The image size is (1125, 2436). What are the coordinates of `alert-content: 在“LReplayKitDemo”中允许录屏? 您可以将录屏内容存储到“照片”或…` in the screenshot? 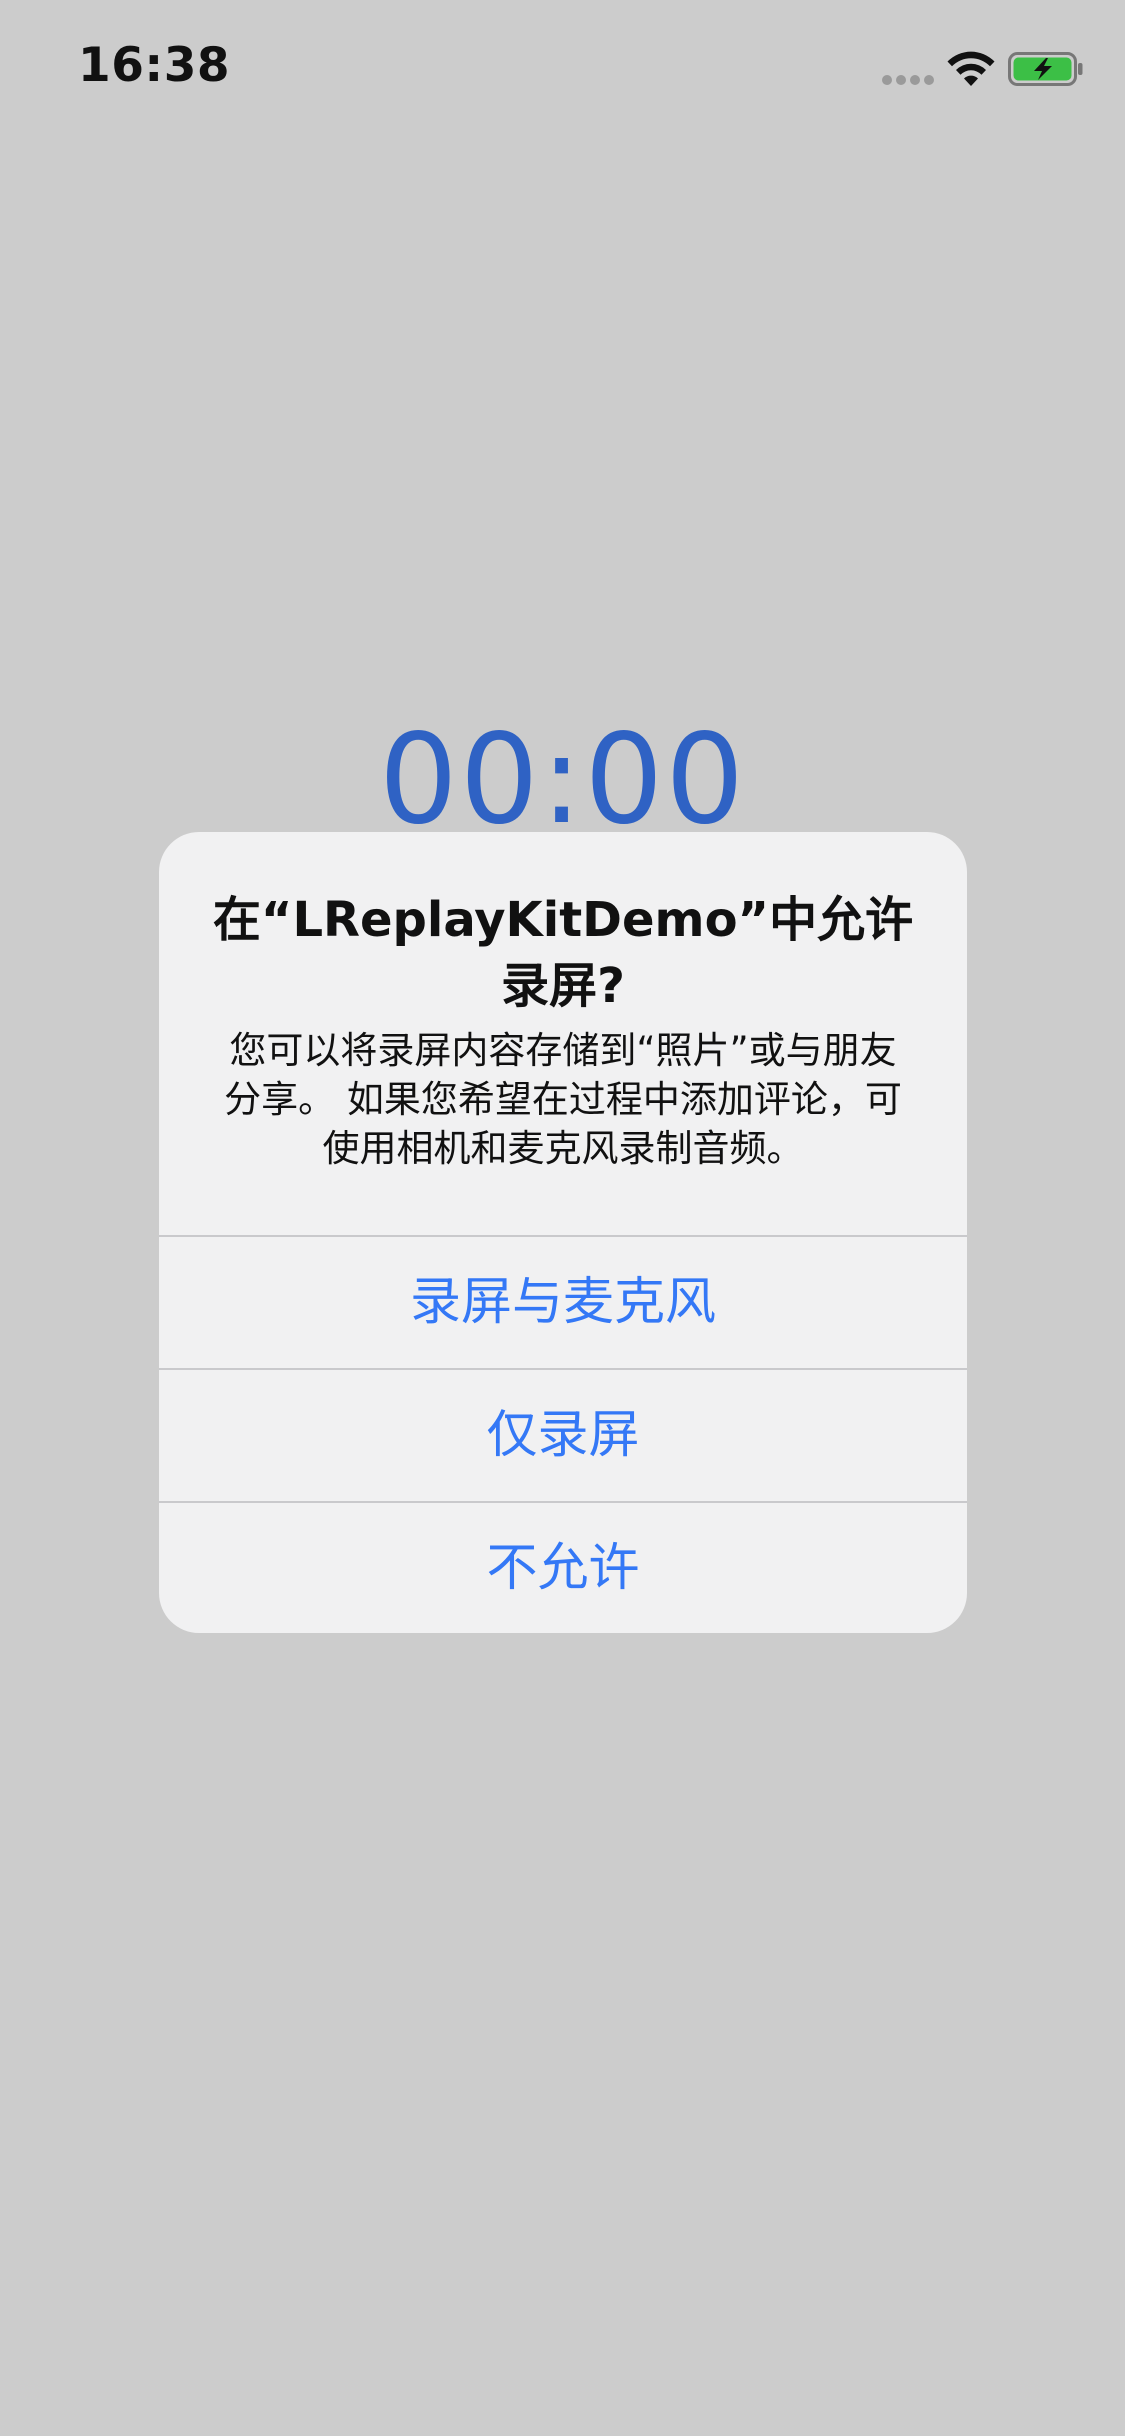 It's located at (563, 1033).